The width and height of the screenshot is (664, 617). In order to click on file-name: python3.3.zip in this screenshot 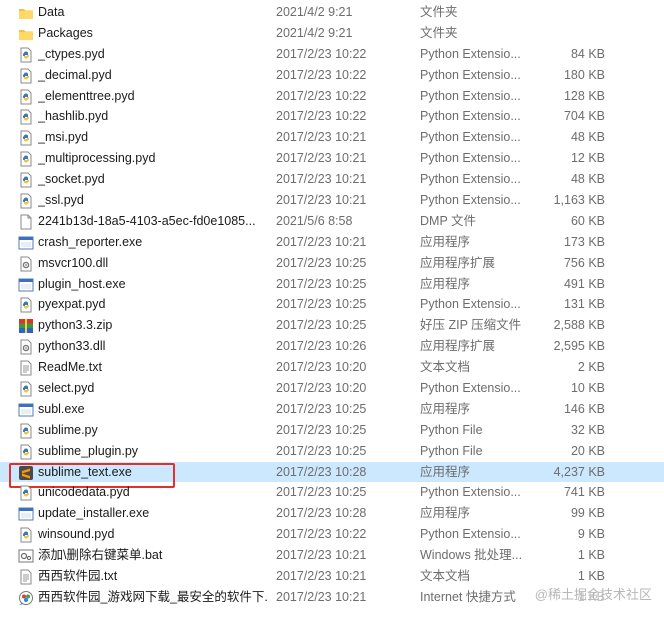, I will do `click(75, 325)`.